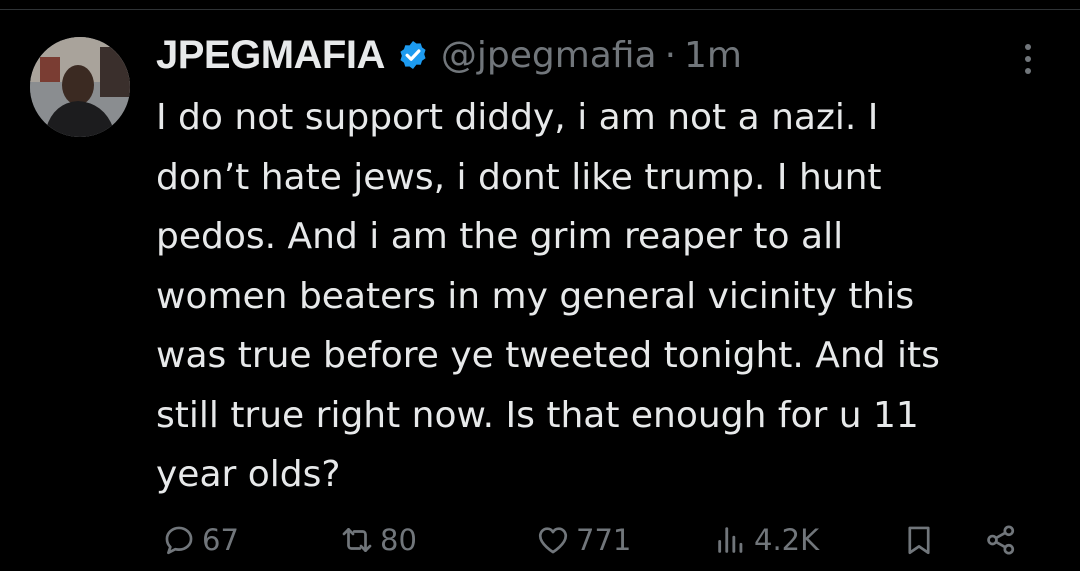 The height and width of the screenshot is (571, 1080). What do you see at coordinates (1028, 59) in the screenshot?
I see `more-vertical-icon` at bounding box center [1028, 59].